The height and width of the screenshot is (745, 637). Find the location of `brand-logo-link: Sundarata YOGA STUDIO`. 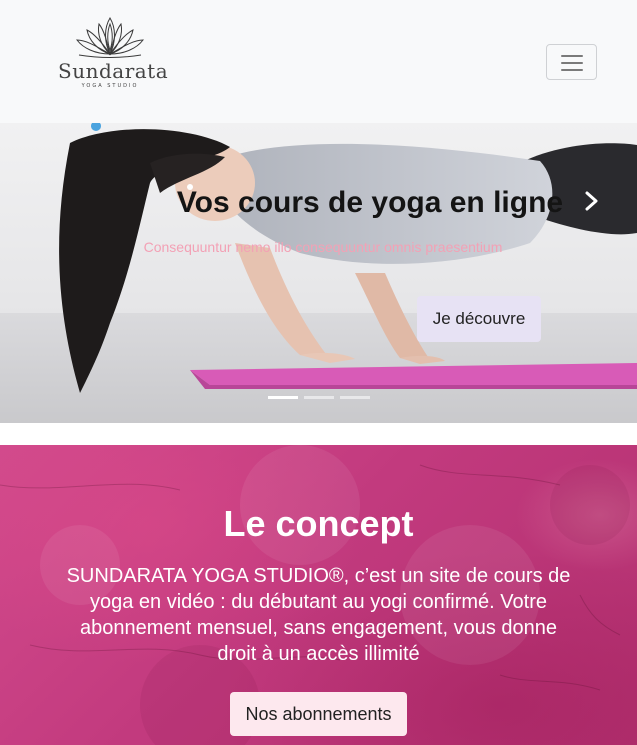

brand-logo-link: Sundarata YOGA STUDIO is located at coordinates (113, 57).